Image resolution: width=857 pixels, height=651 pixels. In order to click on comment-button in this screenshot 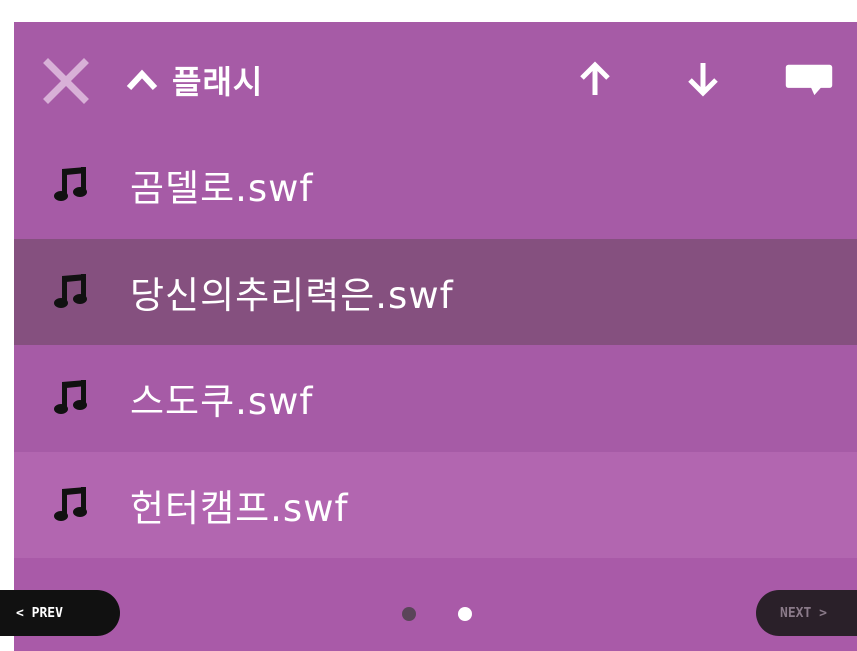, I will do `click(809, 79)`.